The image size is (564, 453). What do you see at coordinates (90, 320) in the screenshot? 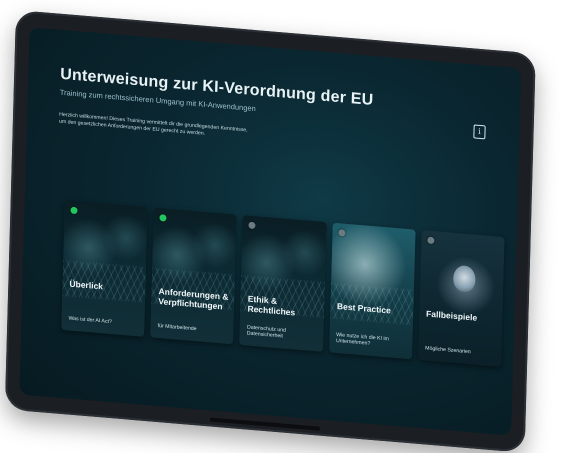
I see `module-subtitle: Was ist der AI Act?` at bounding box center [90, 320].